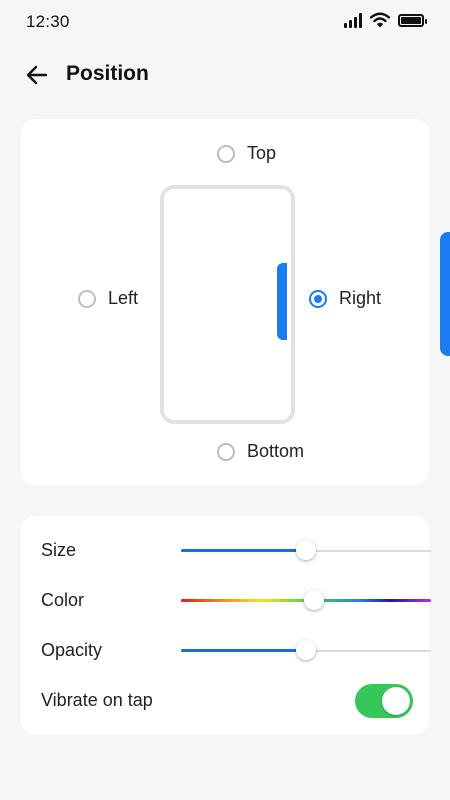  Describe the element at coordinates (282, 301) in the screenshot. I see `handle-preview` at that location.